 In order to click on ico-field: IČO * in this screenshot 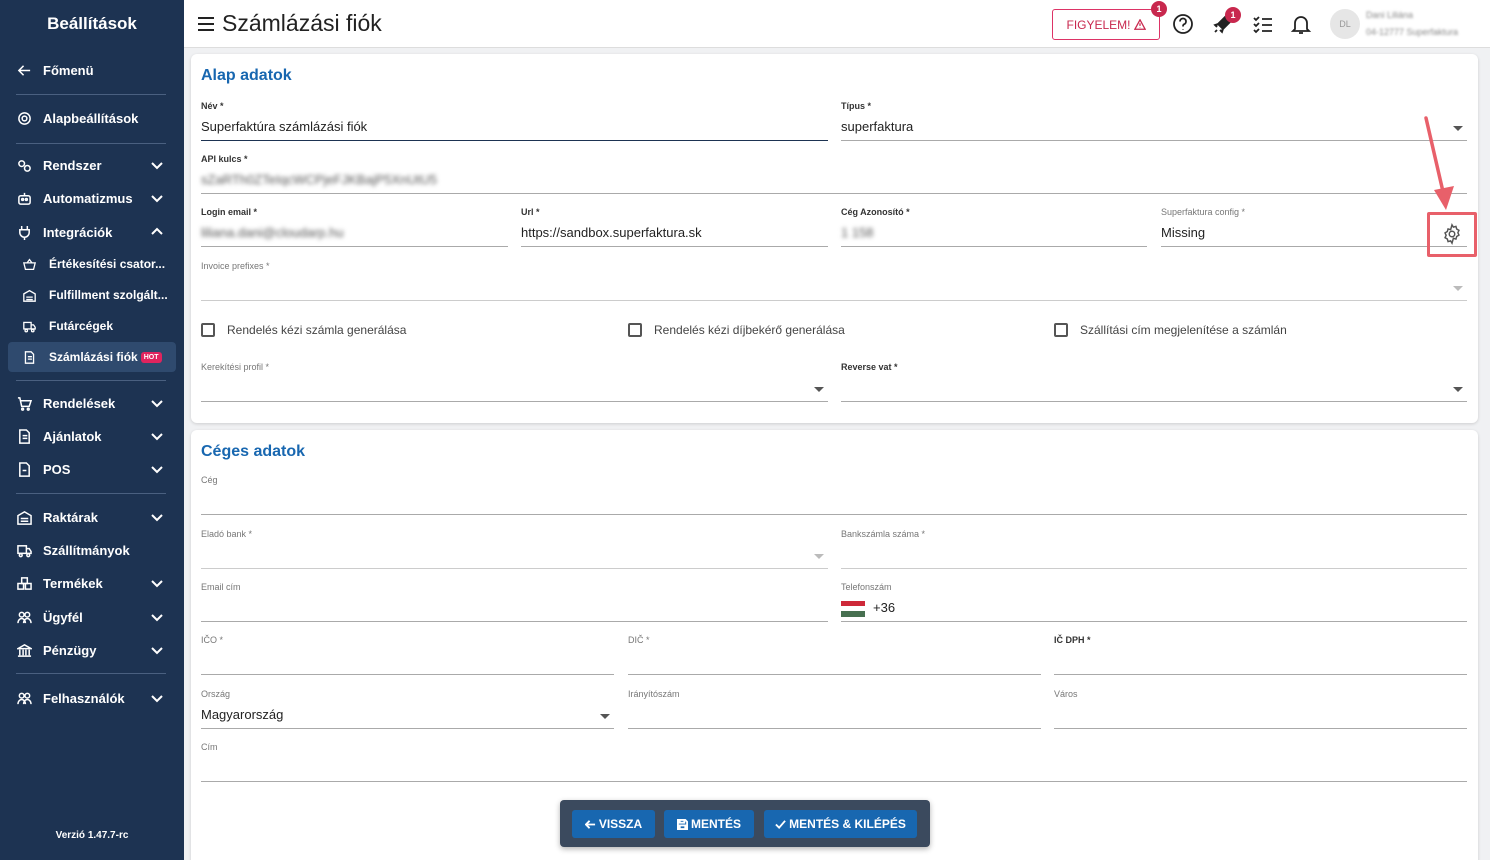, I will do `click(407, 655)`.